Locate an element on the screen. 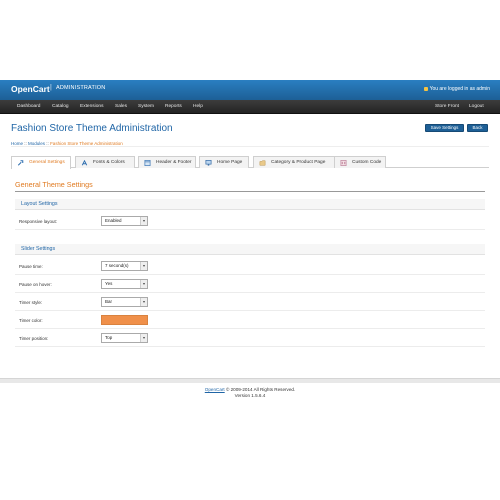 This screenshot has height=500, width=500. pause-time-select: 7 second(s) is located at coordinates (124, 266).